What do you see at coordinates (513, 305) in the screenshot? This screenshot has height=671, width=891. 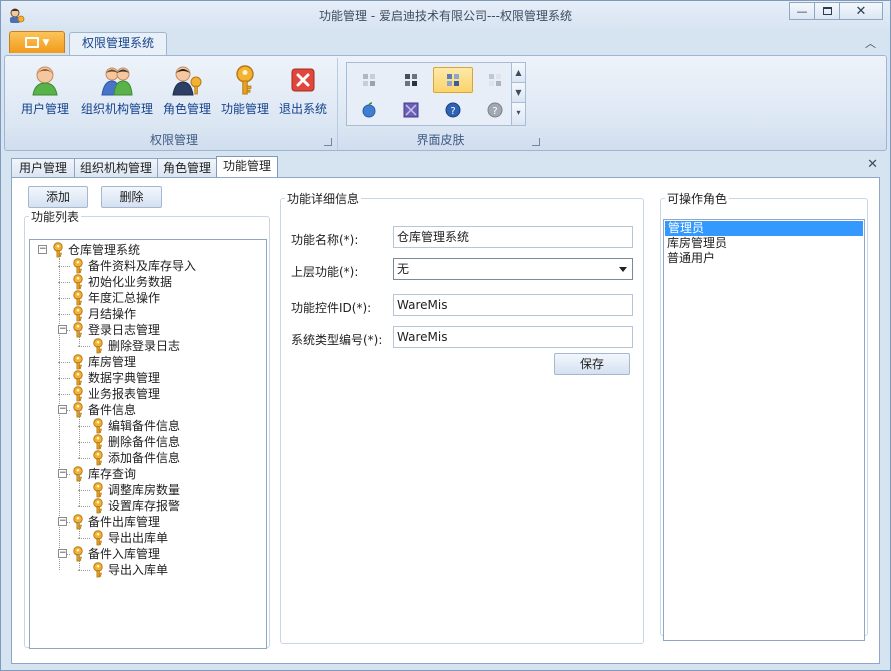 I see `control-id-input: WareMis` at bounding box center [513, 305].